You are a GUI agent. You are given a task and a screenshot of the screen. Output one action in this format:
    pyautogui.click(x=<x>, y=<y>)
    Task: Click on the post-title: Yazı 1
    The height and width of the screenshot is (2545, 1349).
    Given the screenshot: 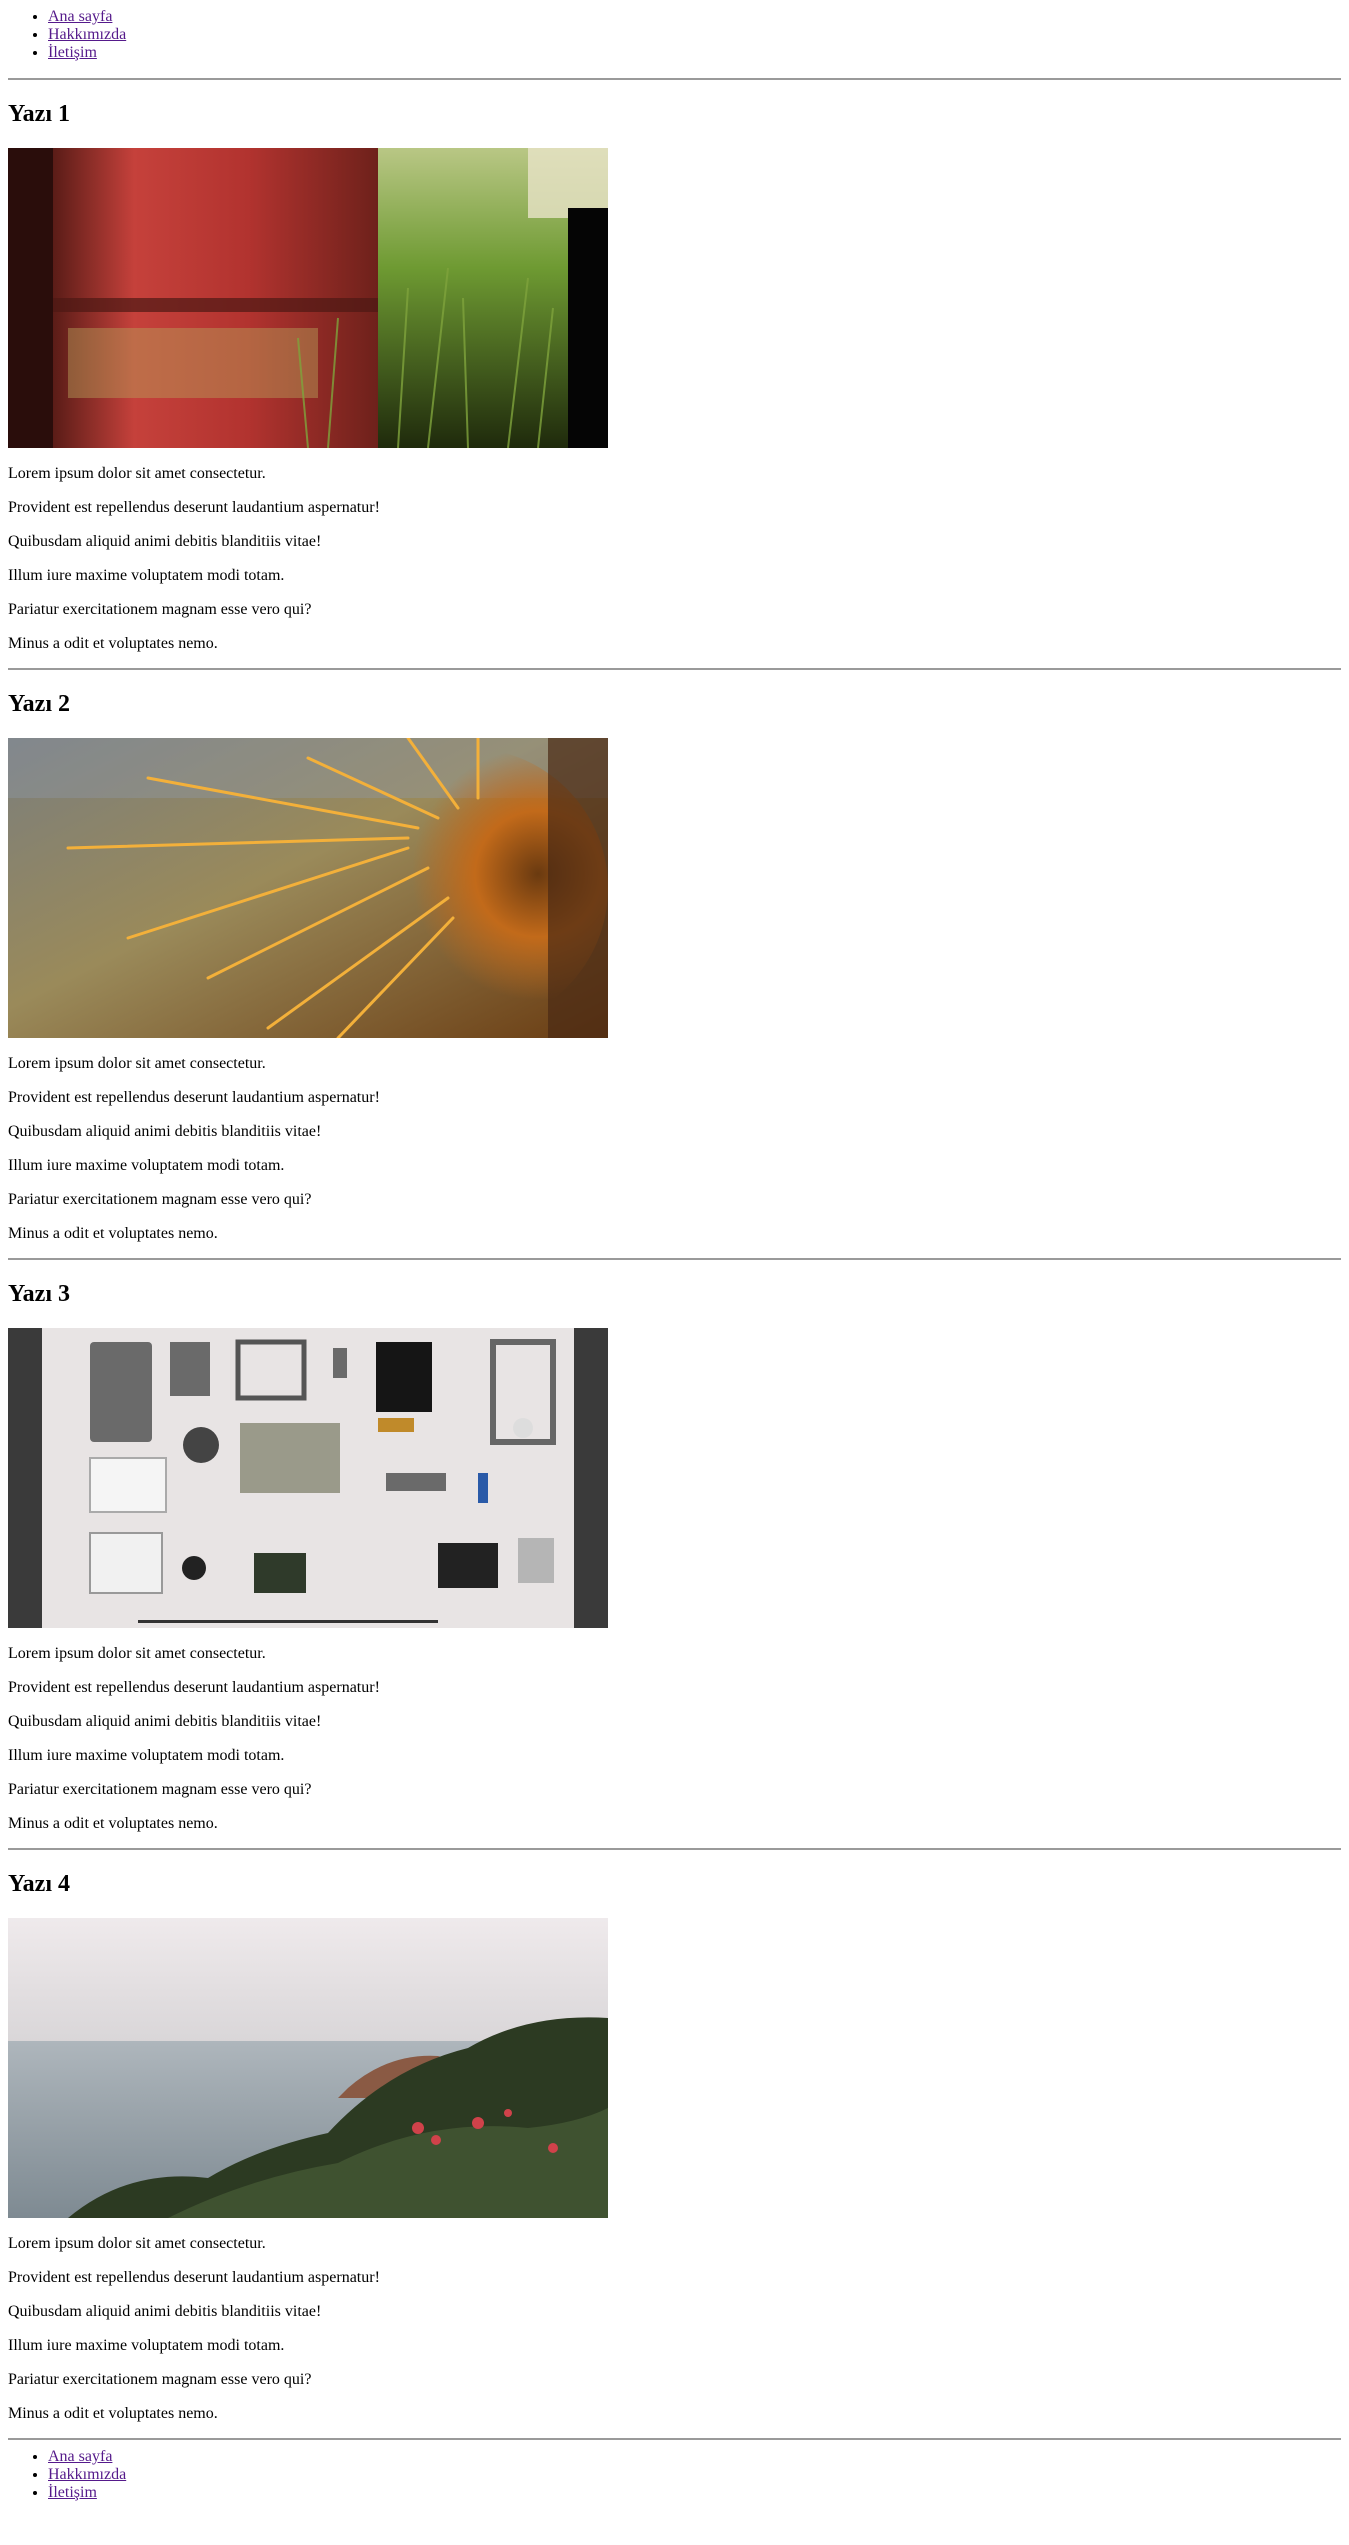 What is the action you would take?
    pyautogui.click(x=39, y=114)
    